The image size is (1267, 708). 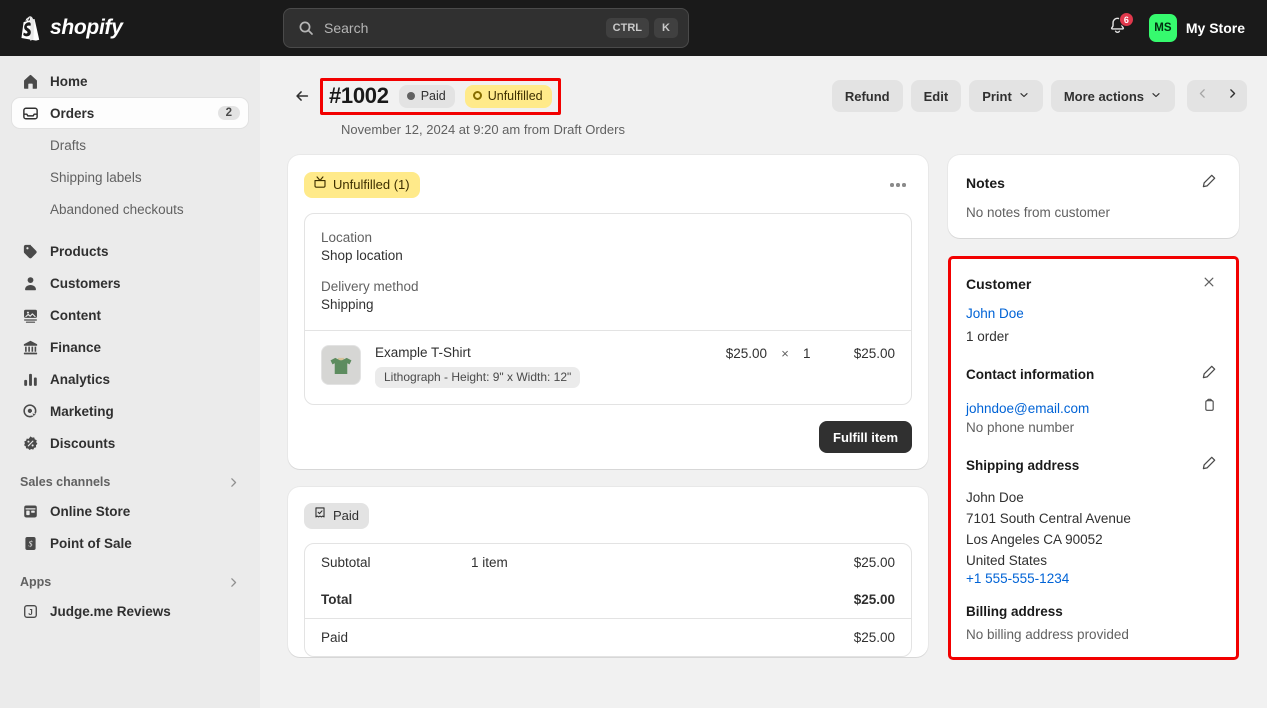 What do you see at coordinates (86, 27) in the screenshot?
I see `brand-name: shopify` at bounding box center [86, 27].